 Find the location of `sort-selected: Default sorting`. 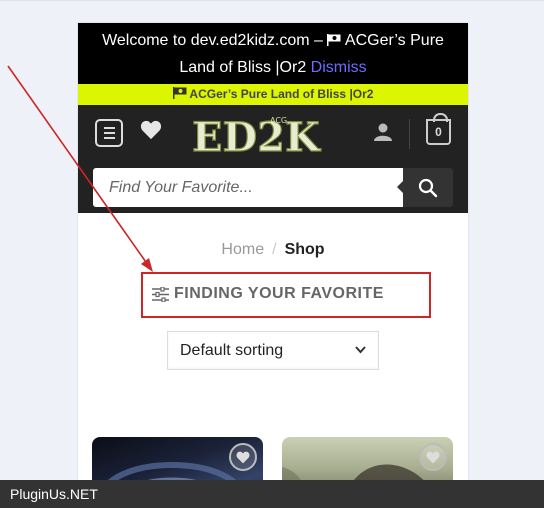

sort-selected: Default sorting is located at coordinates (232, 350).